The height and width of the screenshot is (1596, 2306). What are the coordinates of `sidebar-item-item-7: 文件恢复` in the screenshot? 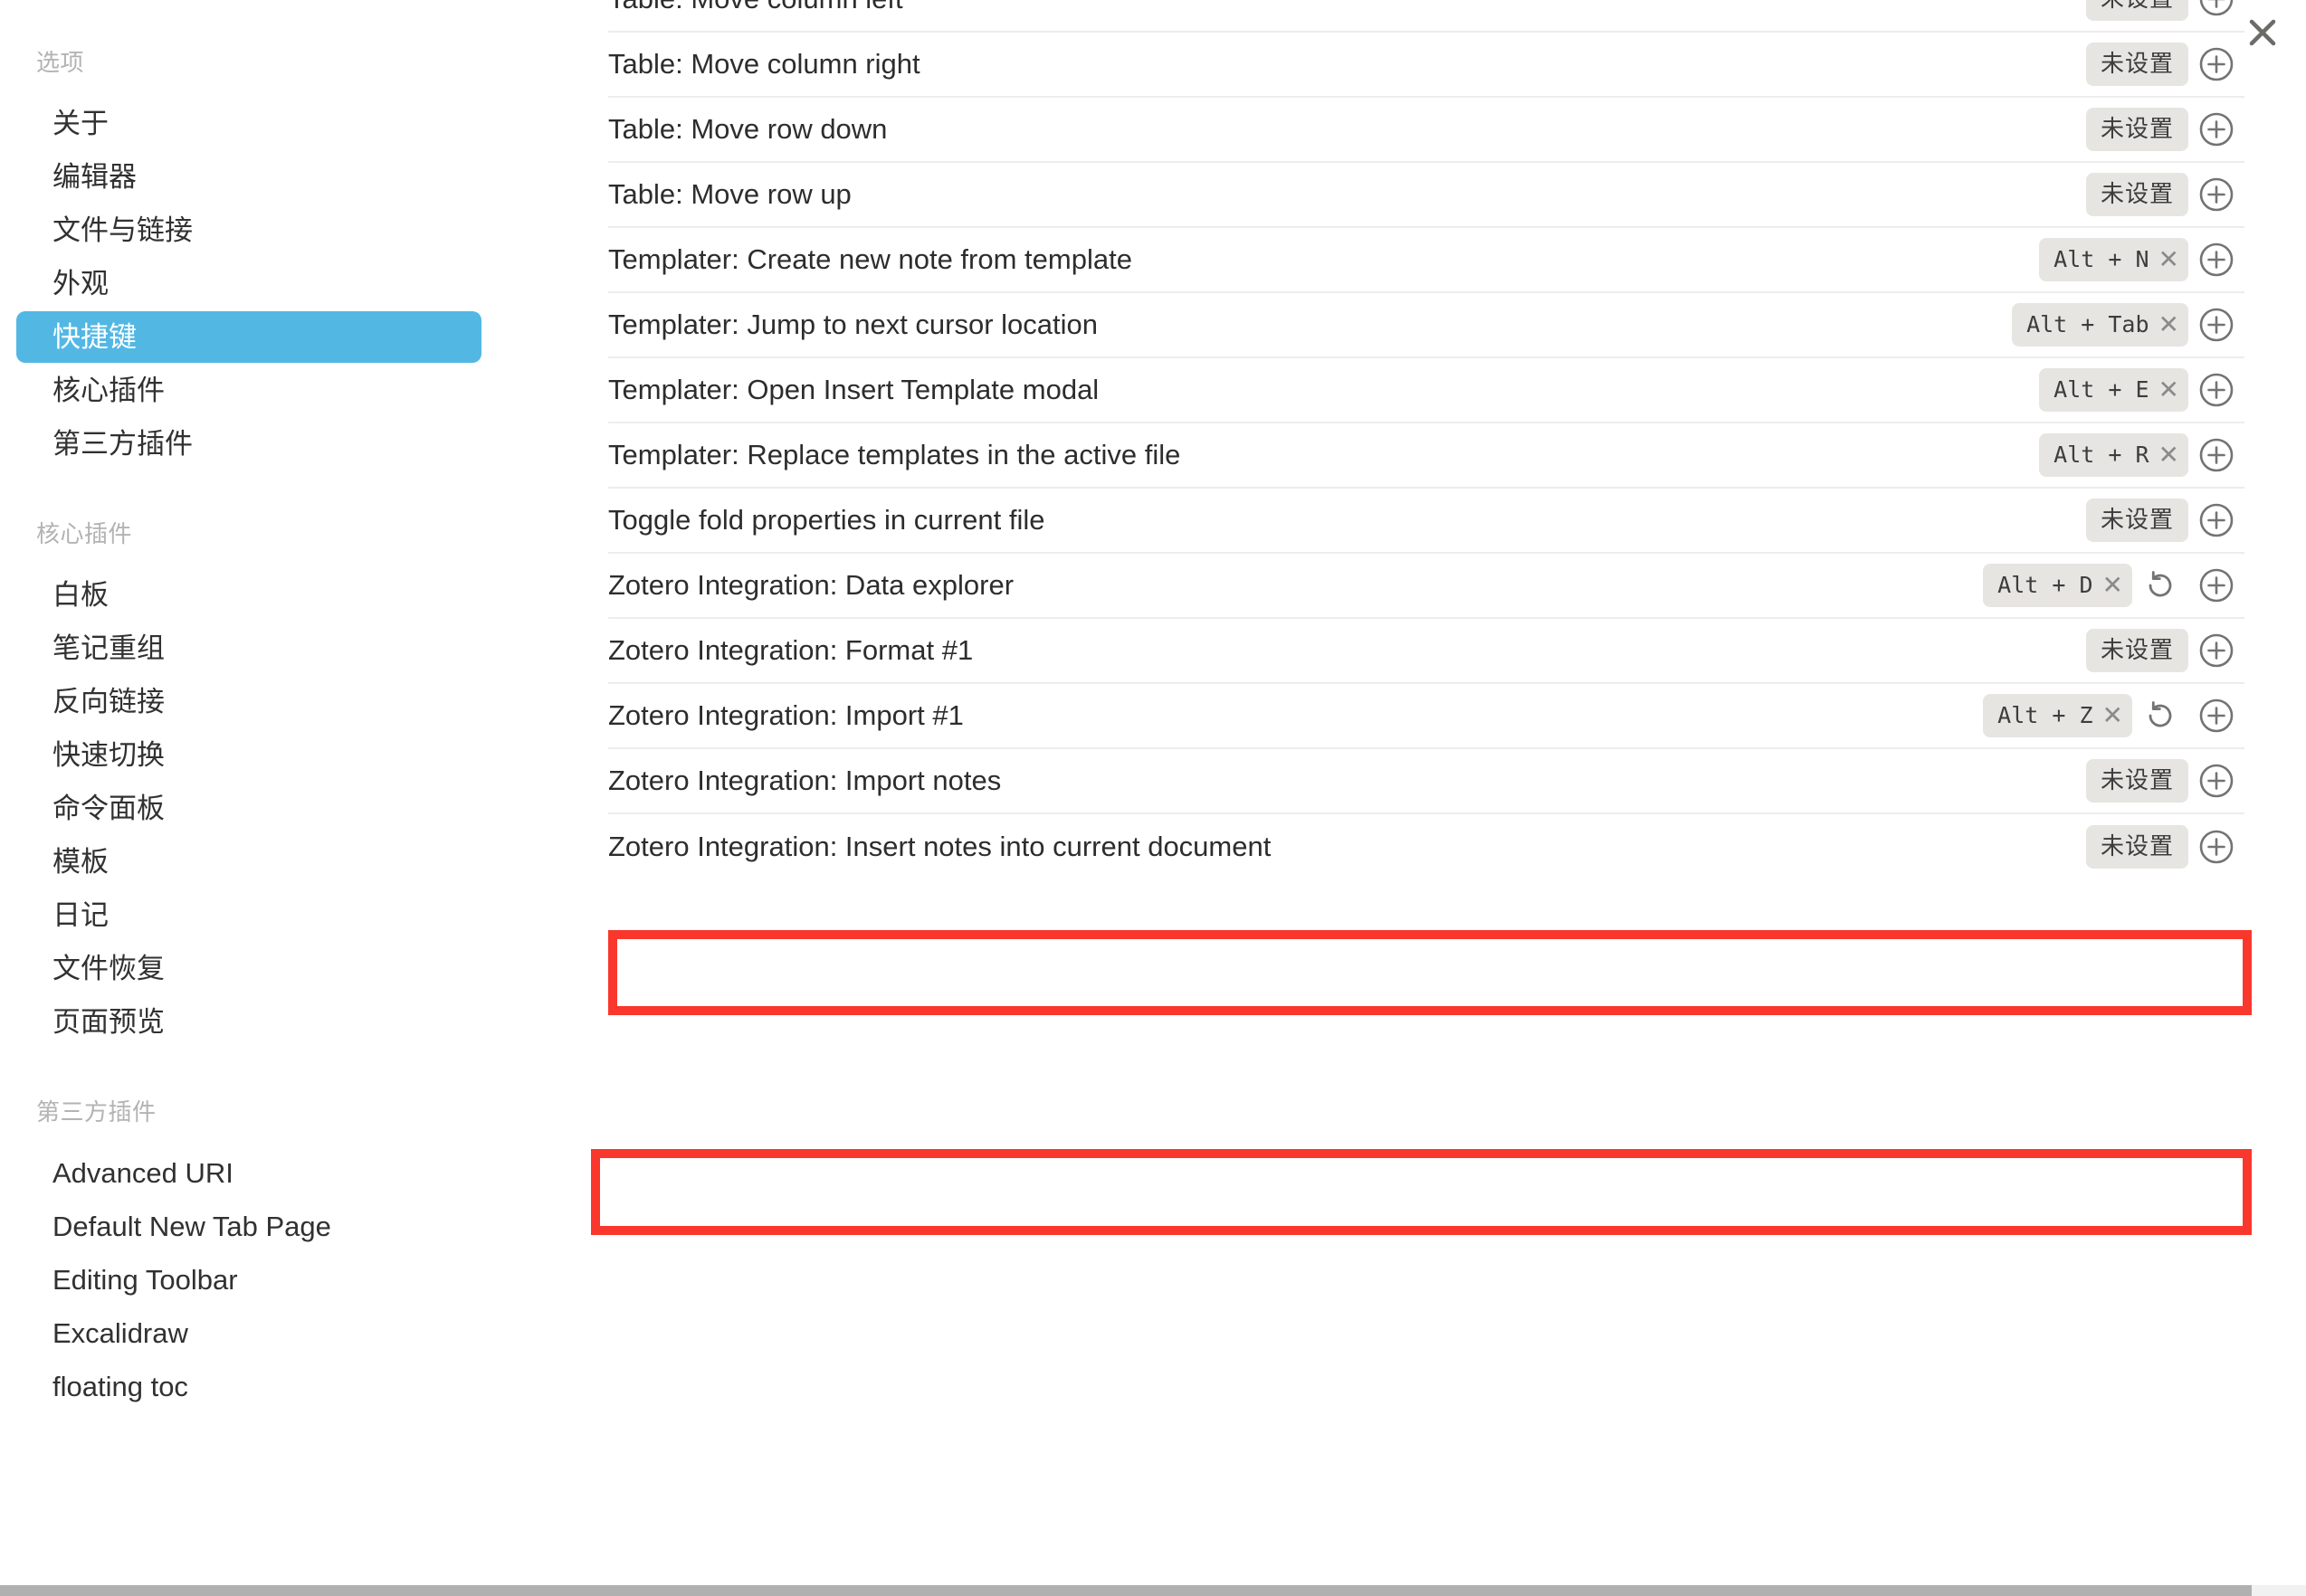 It's located at (248, 969).